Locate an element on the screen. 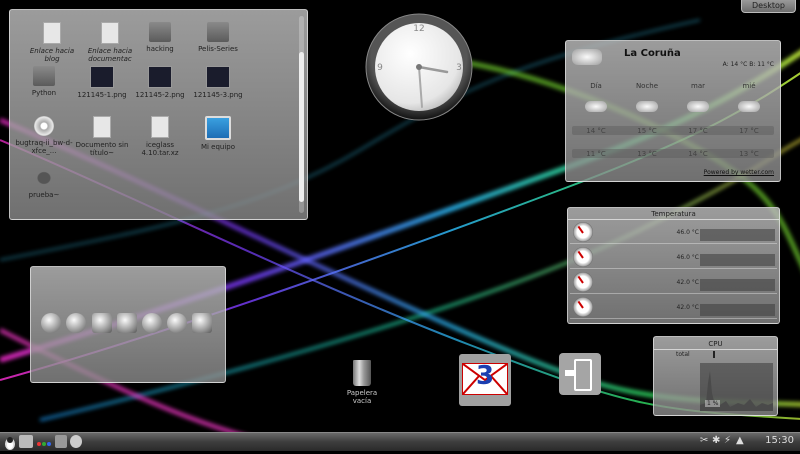 The width and height of the screenshot is (800, 454). desktop-file: Documento sin título~ is located at coordinates (102, 136).